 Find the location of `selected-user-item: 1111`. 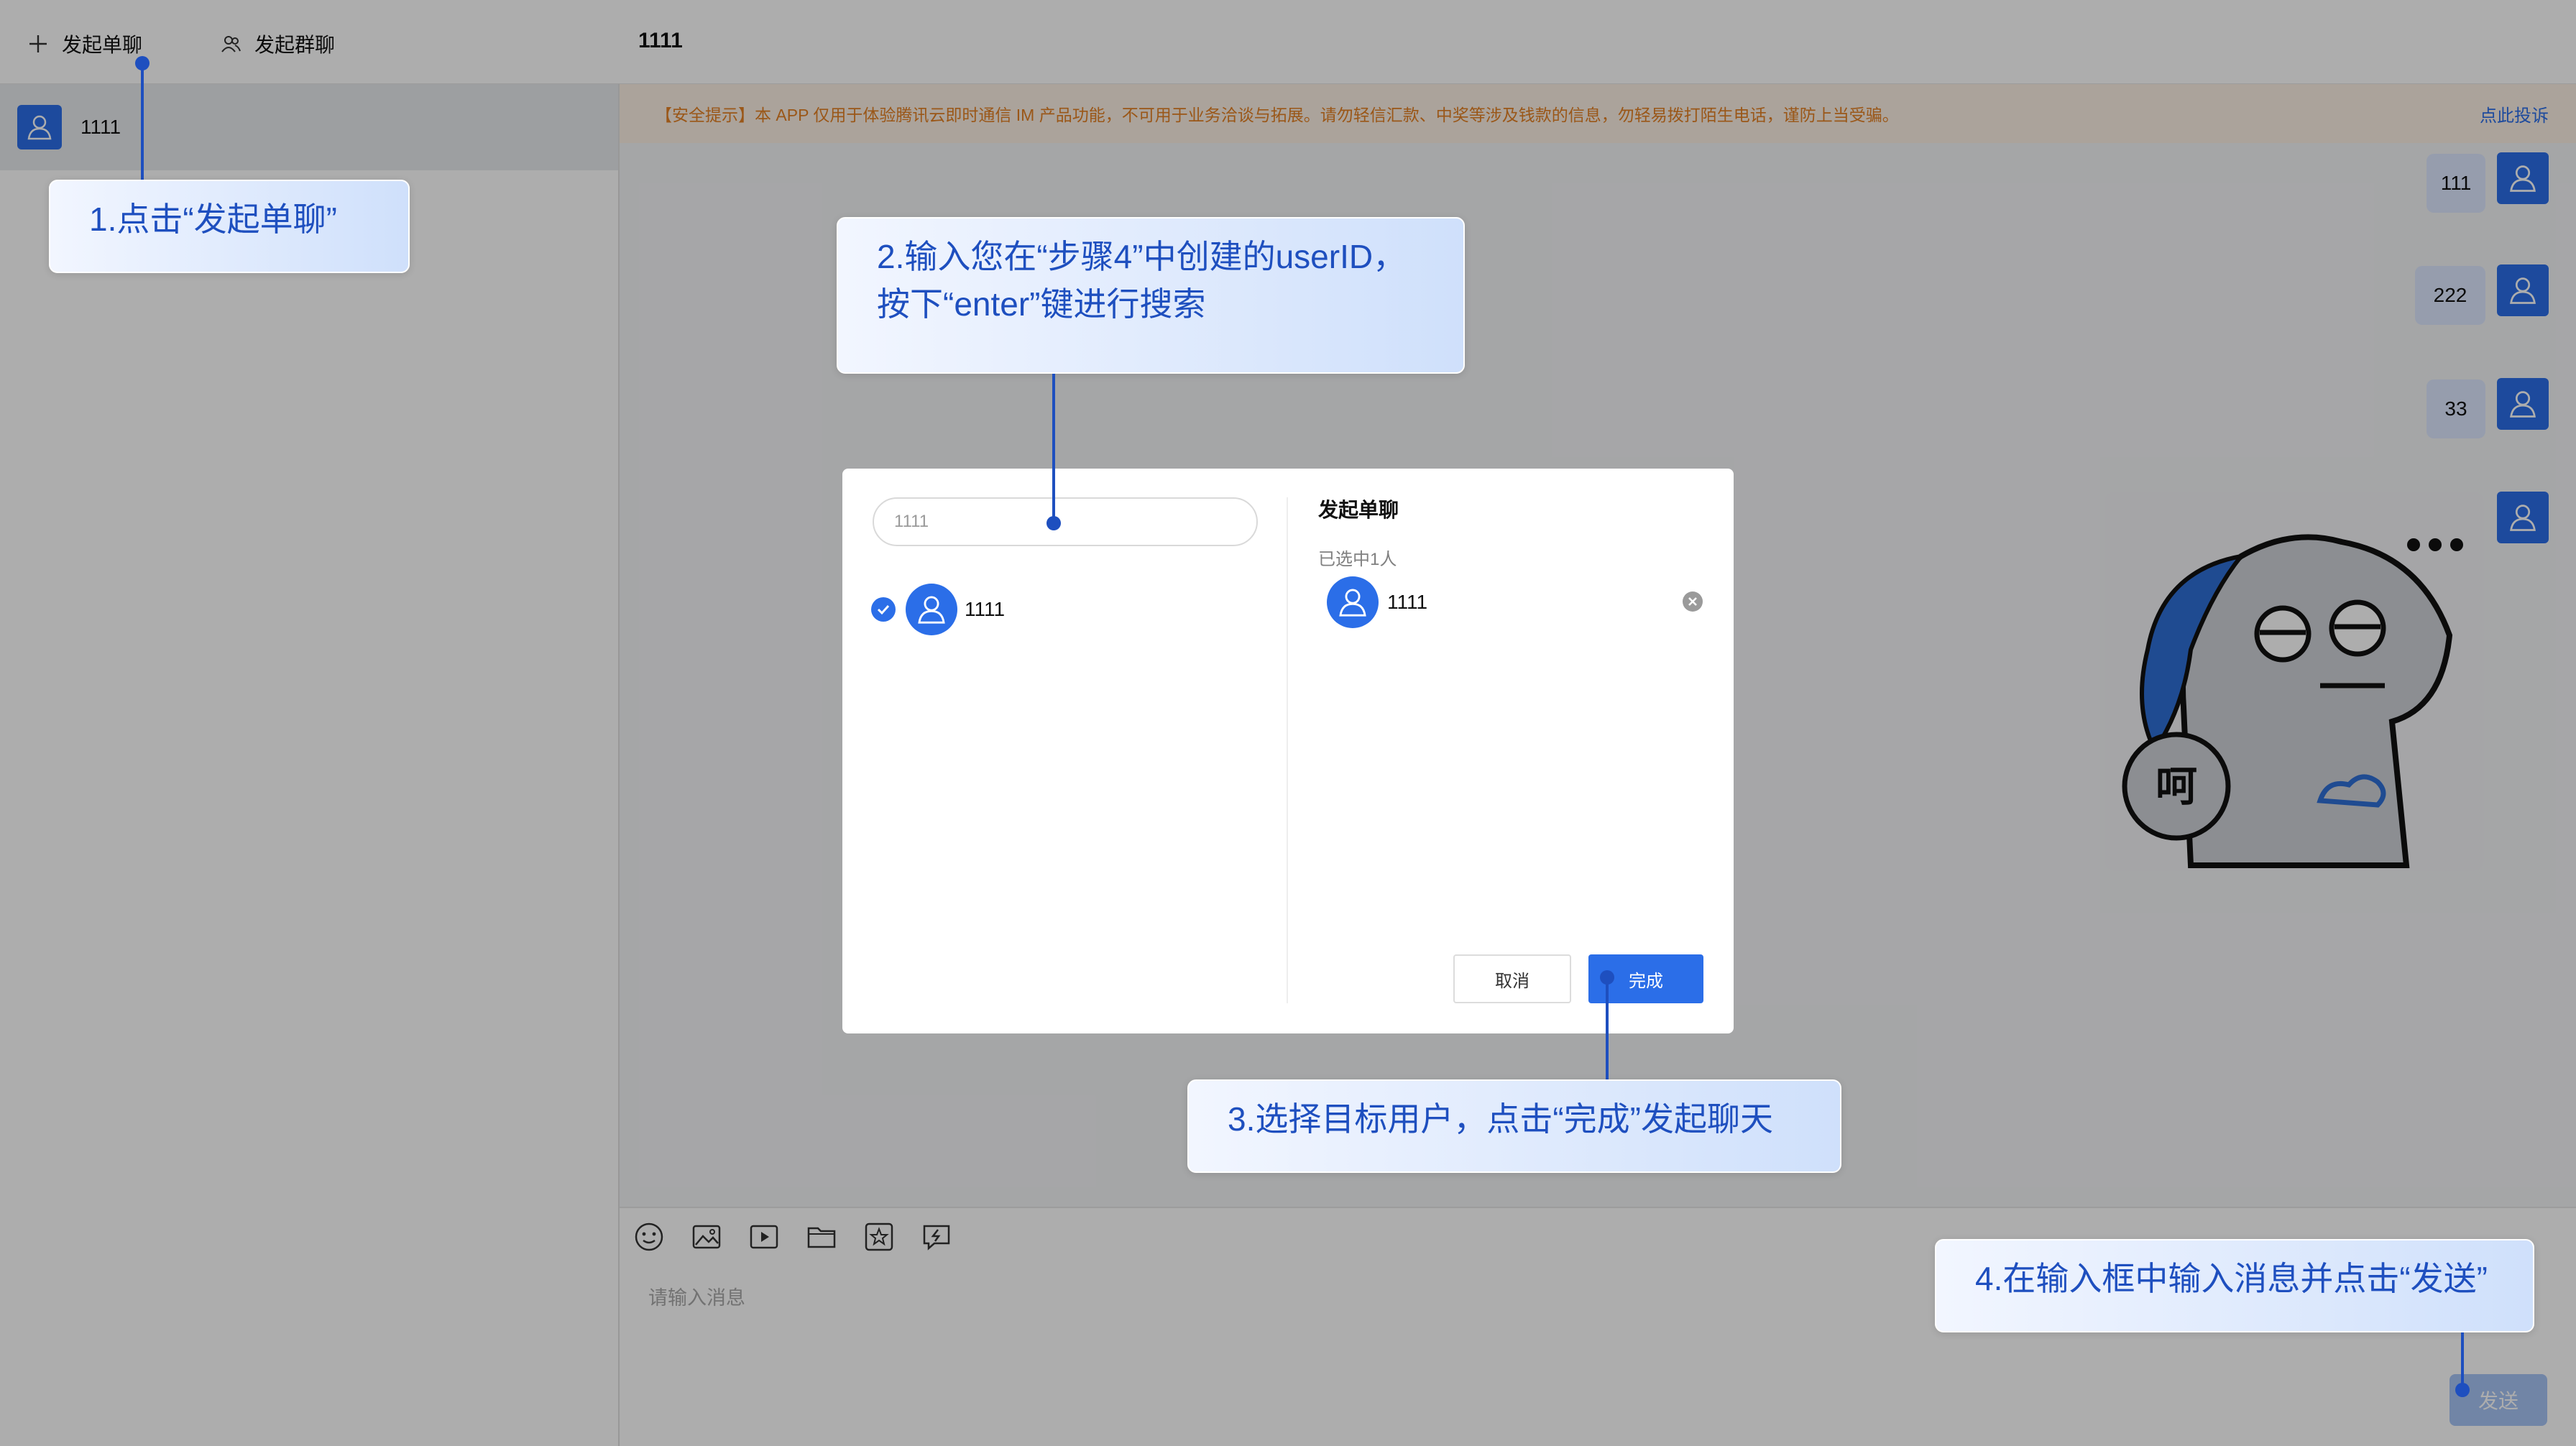

selected-user-item: 1111 is located at coordinates (1517, 602).